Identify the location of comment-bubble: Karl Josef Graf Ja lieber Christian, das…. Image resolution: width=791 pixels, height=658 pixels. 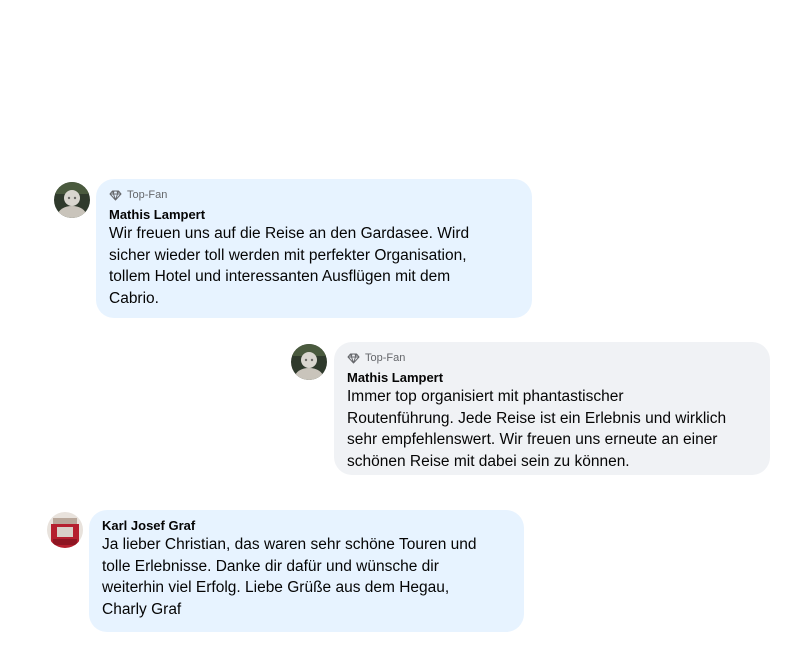
(306, 571).